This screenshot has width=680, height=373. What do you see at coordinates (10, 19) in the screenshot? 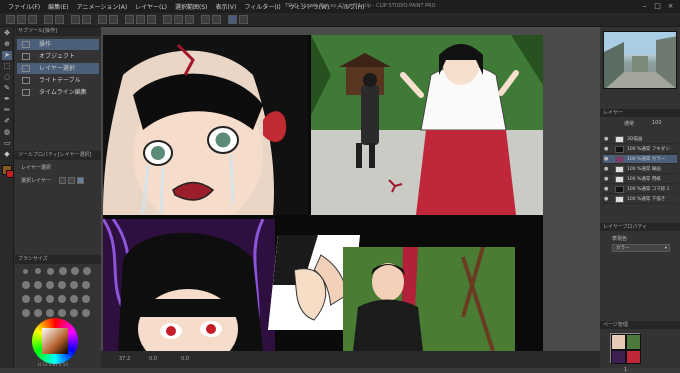
I see `new-file-icon` at bounding box center [10, 19].